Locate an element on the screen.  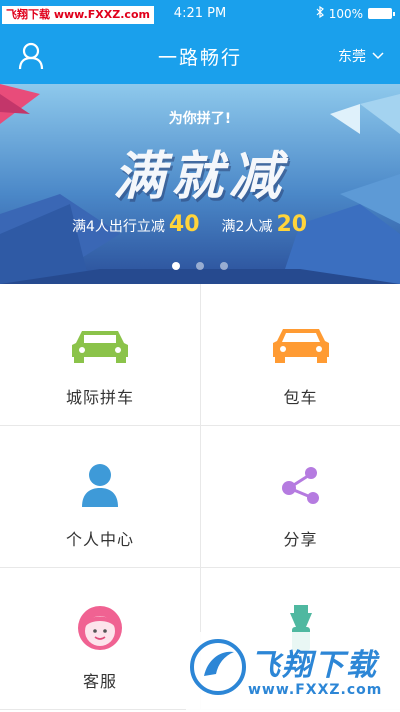
battery-icon is located at coordinates (381, 13).